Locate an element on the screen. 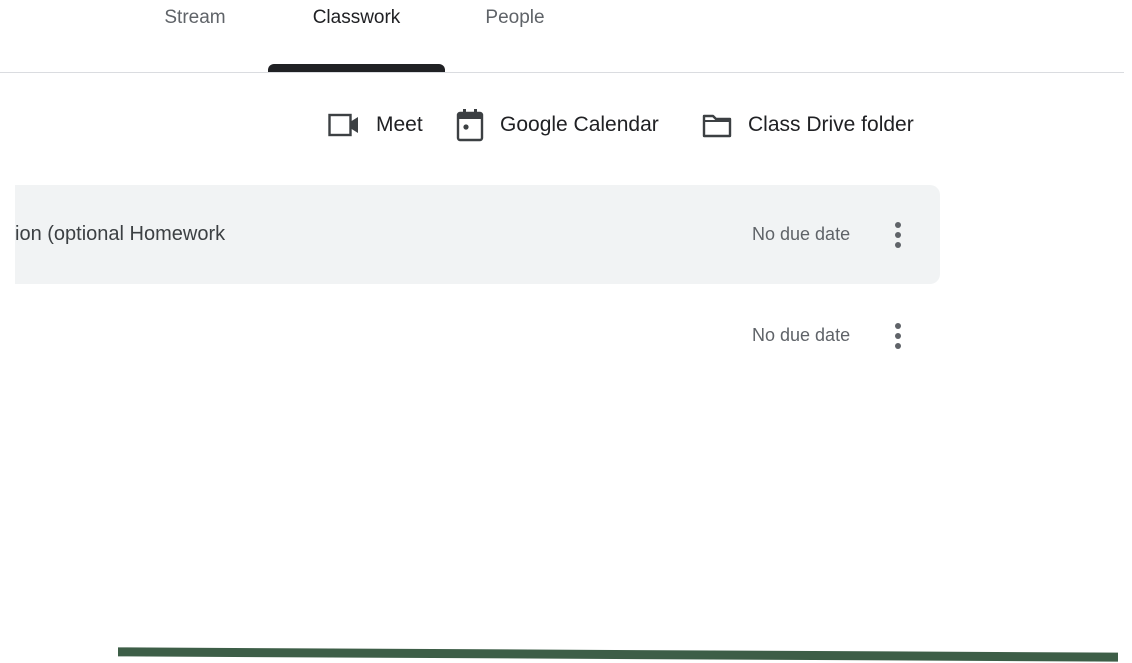  google-calendar-link: Google Calendar is located at coordinates (557, 125).